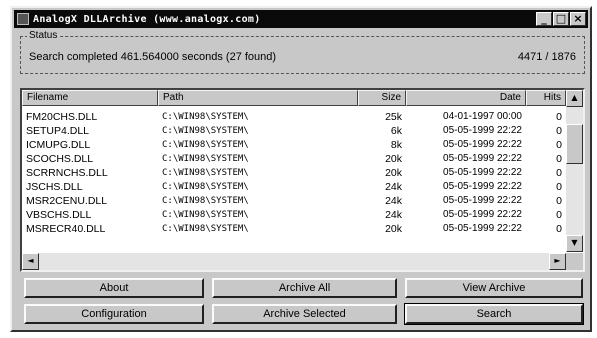 The image size is (597, 338). I want to click on about-button: About, so click(114, 288).